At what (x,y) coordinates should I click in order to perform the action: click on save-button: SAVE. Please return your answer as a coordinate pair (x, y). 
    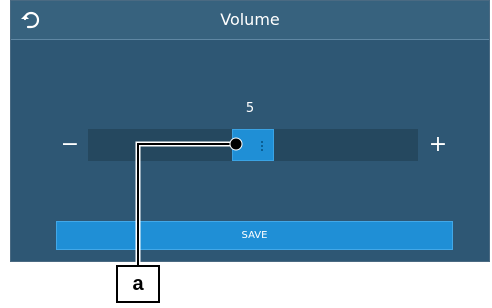
    Looking at the image, I should click on (254, 235).